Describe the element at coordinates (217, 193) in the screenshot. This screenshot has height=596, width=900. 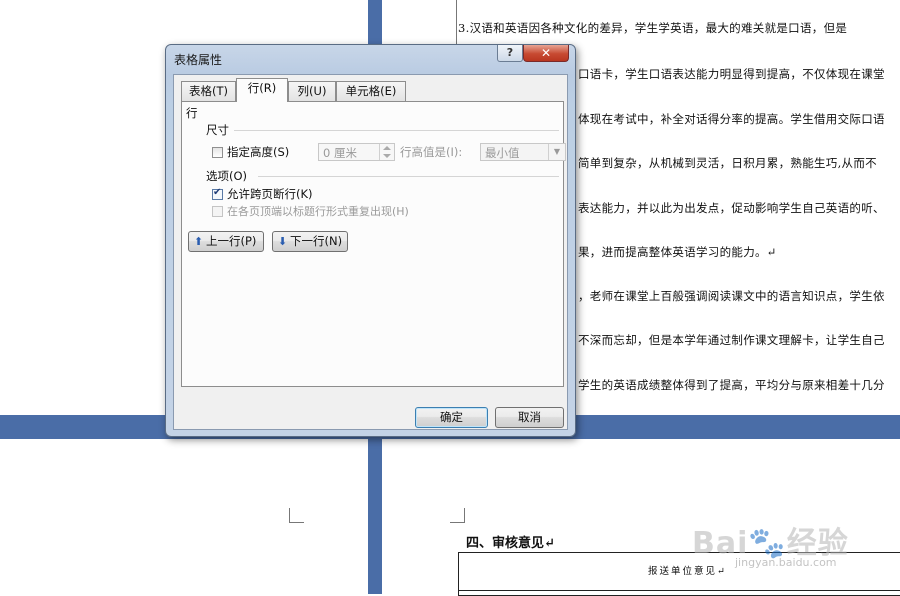
I see `allow-row-break-checkbox` at that location.